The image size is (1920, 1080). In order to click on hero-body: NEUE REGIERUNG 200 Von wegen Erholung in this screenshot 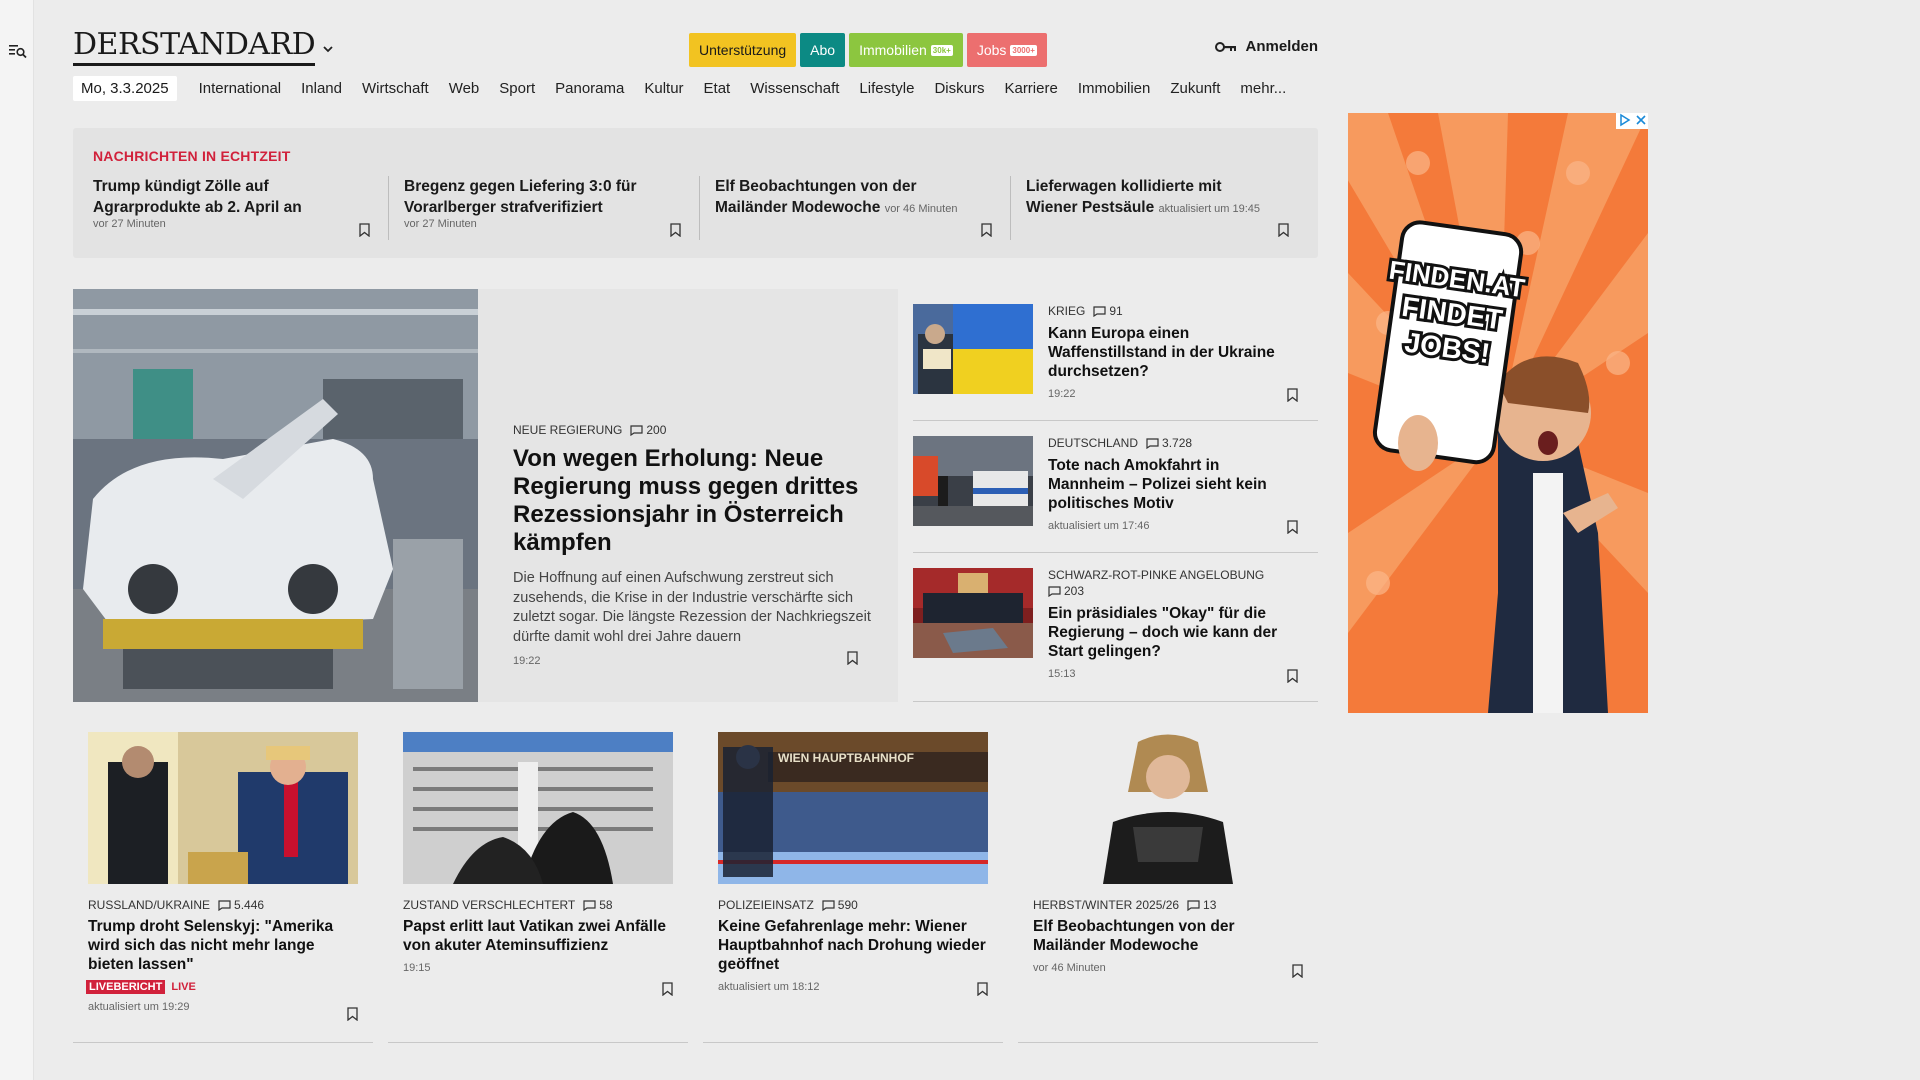, I will do `click(698, 545)`.